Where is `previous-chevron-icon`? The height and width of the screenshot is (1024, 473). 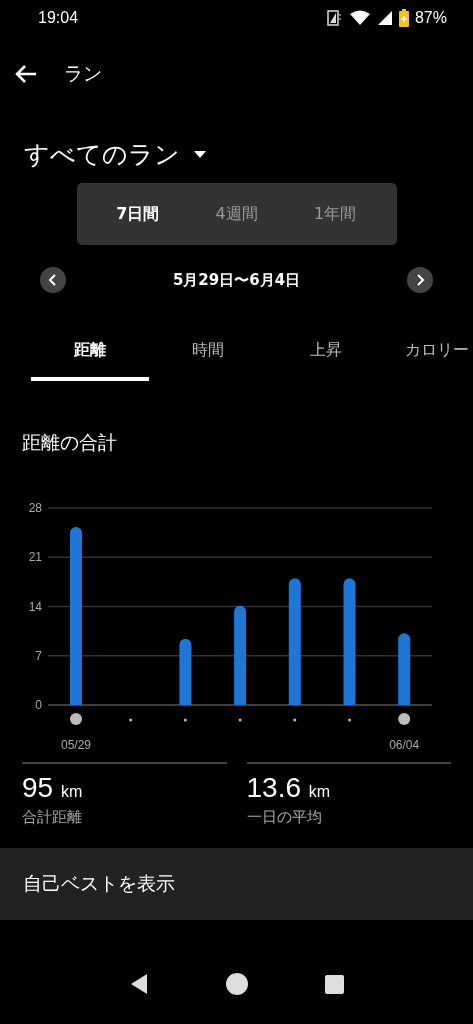 previous-chevron-icon is located at coordinates (53, 280).